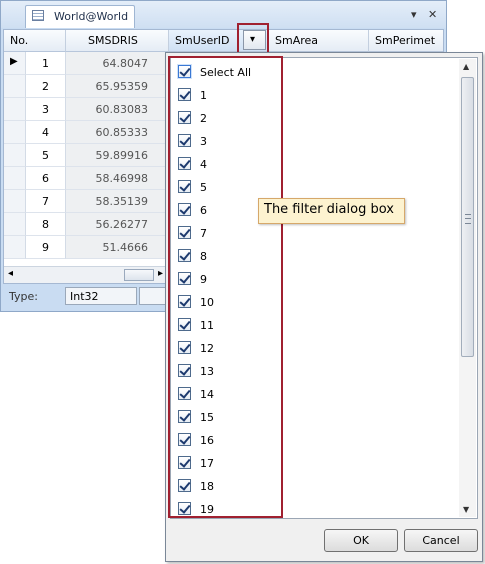 This screenshot has width=485, height=564. I want to click on scroll-up-icon: ▲, so click(466, 66).